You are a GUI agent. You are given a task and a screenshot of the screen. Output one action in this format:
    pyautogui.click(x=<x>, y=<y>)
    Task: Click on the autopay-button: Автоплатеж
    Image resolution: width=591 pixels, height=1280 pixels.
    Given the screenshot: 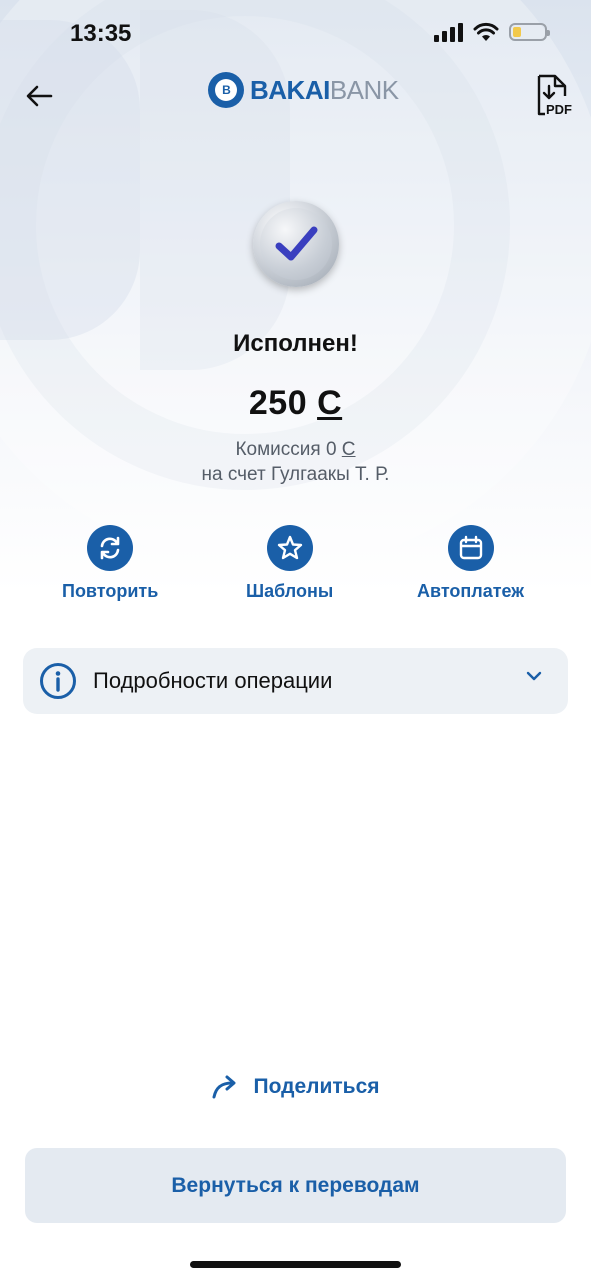 What is the action you would take?
    pyautogui.click(x=470, y=563)
    